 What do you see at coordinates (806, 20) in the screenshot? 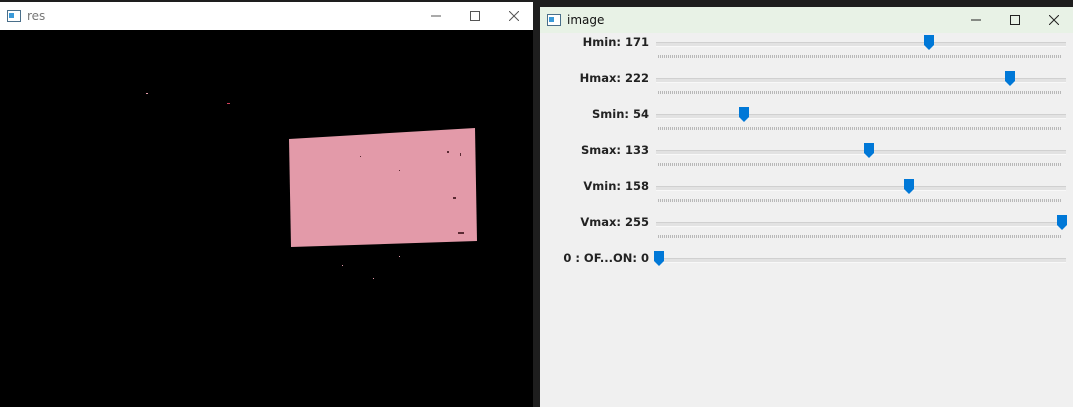
I see `image-titlebar: image` at bounding box center [806, 20].